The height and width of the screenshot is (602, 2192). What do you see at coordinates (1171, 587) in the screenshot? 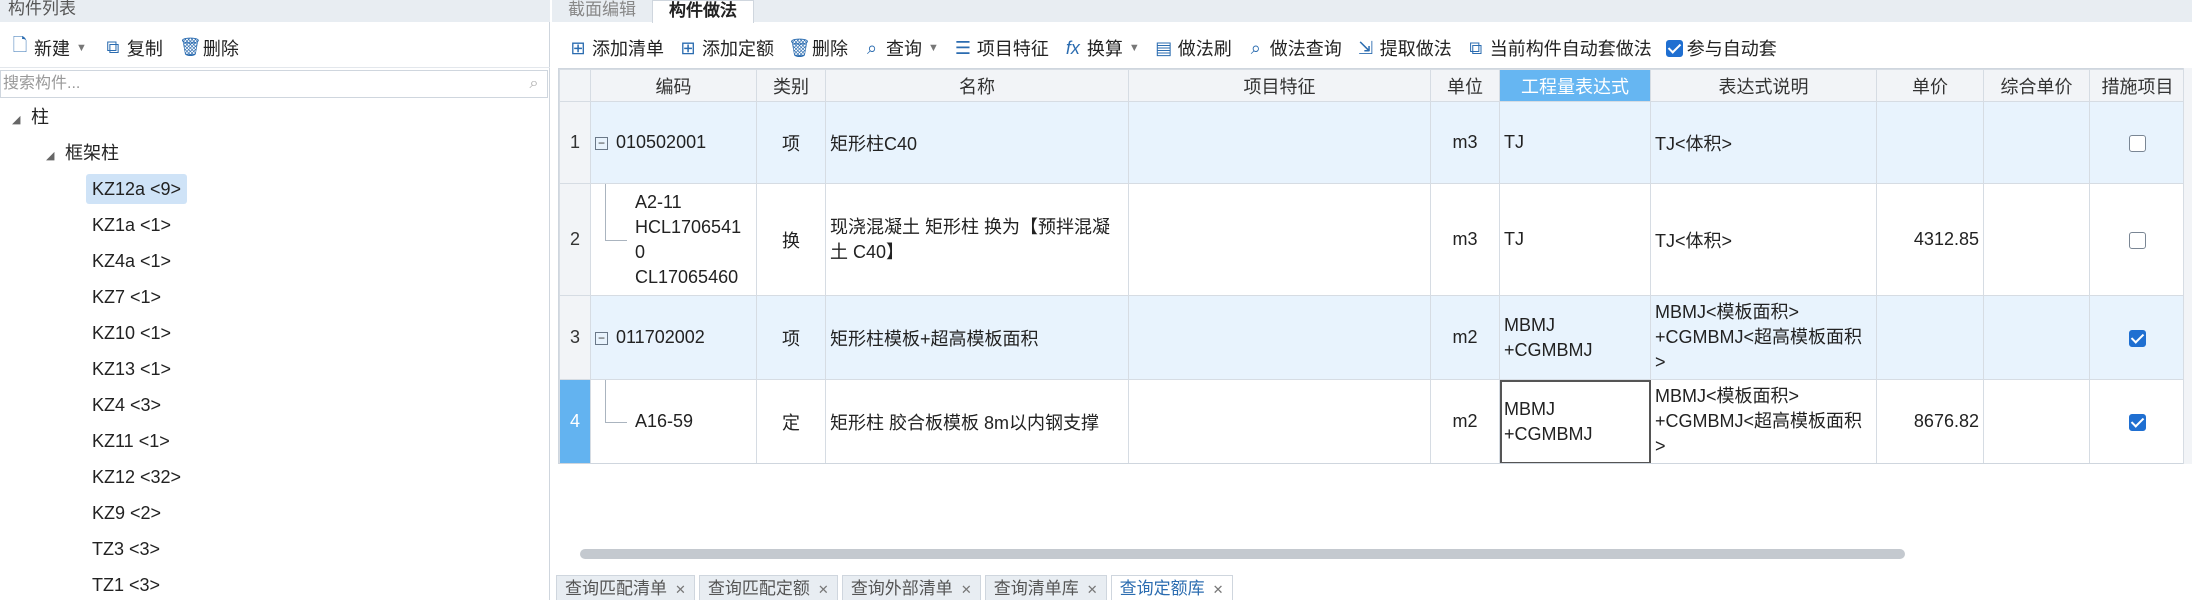
I see `tab-query-quota-library: 查询定额库 ✕` at bounding box center [1171, 587].